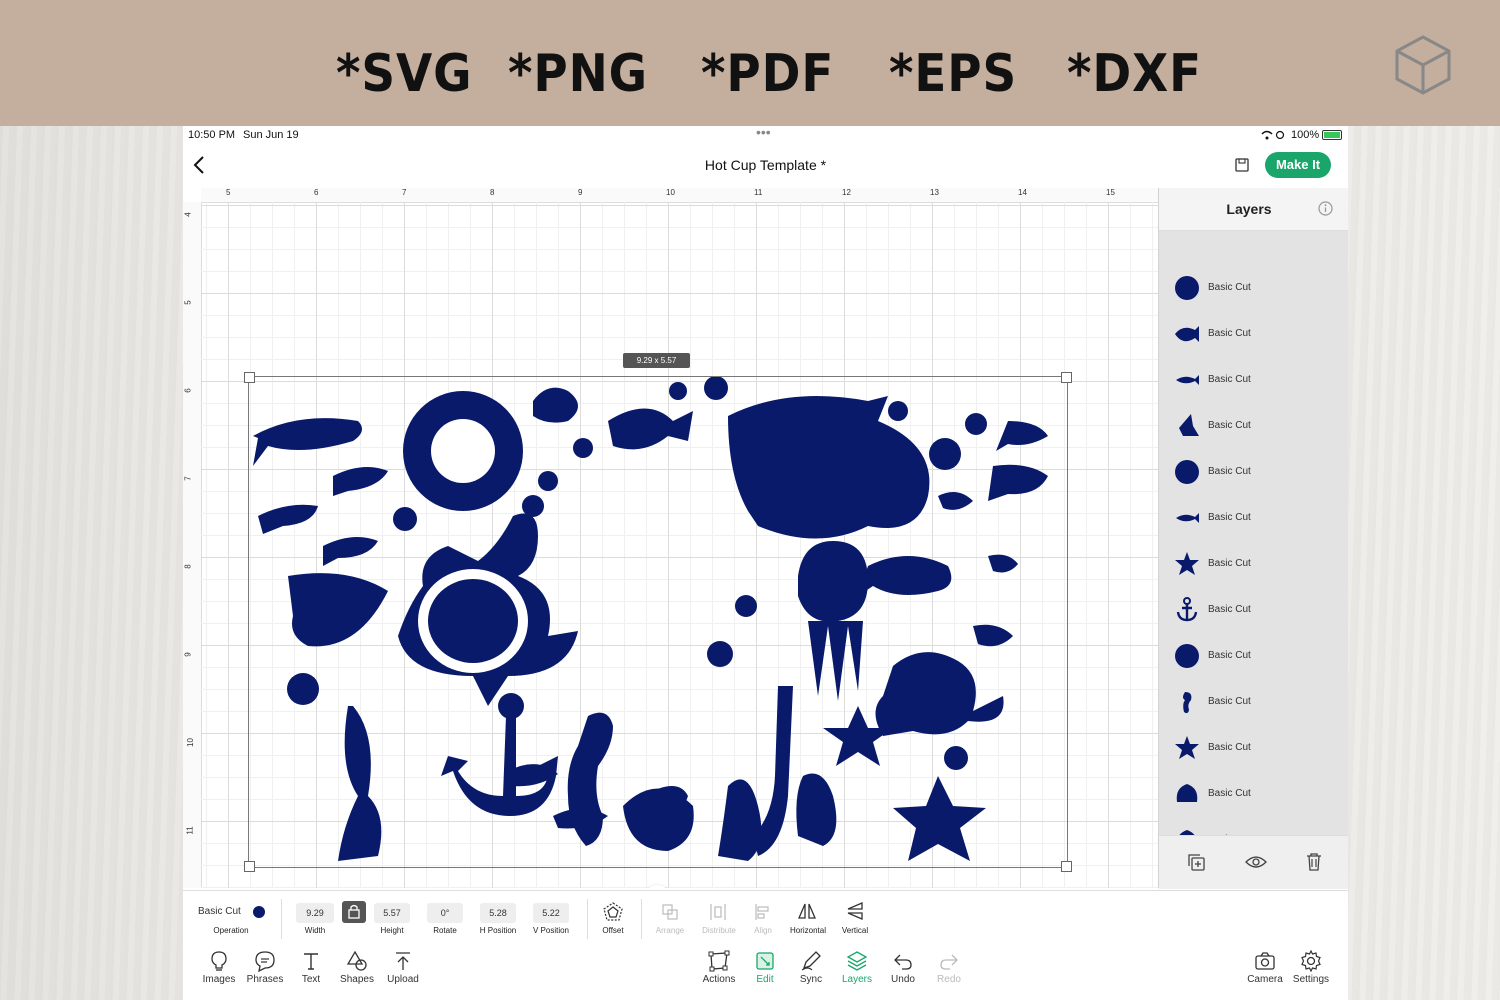  Describe the element at coordinates (219, 967) in the screenshot. I see `images-button: Images` at that location.